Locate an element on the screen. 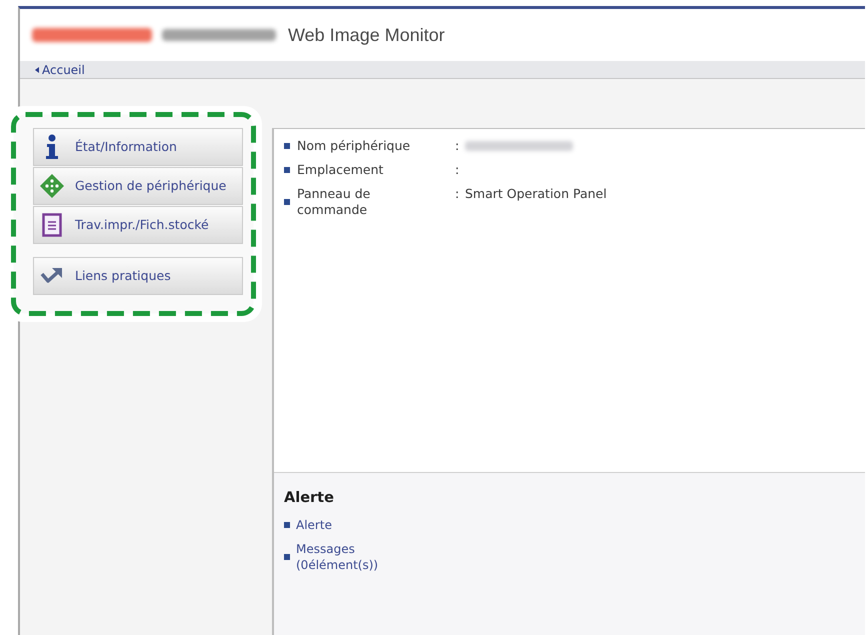 The width and height of the screenshot is (867, 635). sidebar-menu-button: Gestion de périphérique is located at coordinates (138, 186).